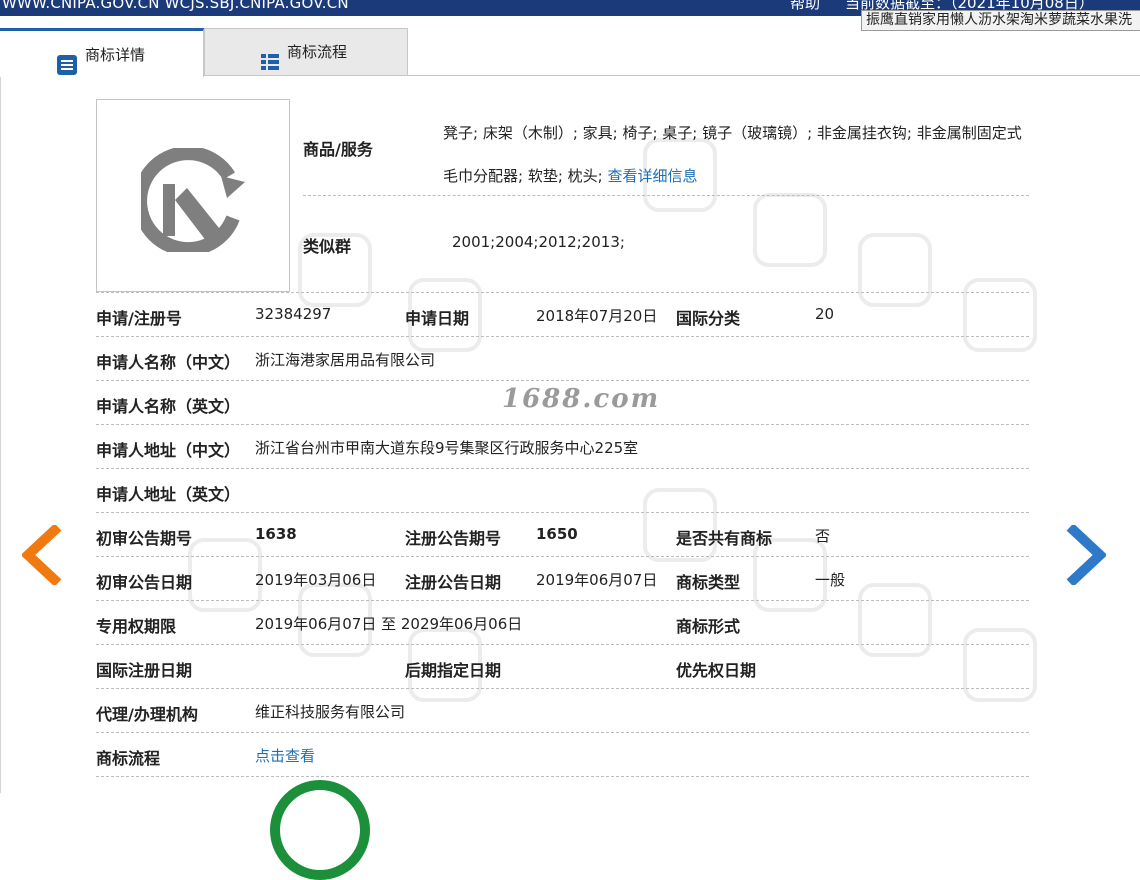 The height and width of the screenshot is (880, 1140). I want to click on goods-services-label: 商品/服务, so click(338, 149).